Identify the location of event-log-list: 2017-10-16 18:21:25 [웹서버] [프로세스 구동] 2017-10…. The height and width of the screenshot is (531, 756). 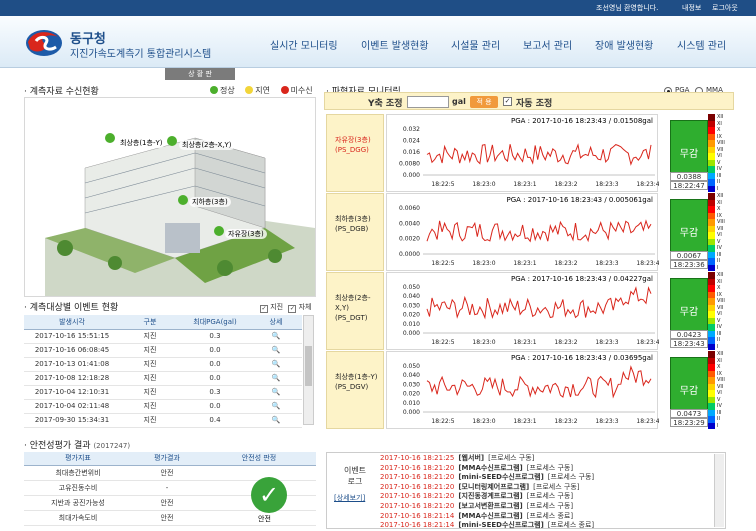
(545, 492).